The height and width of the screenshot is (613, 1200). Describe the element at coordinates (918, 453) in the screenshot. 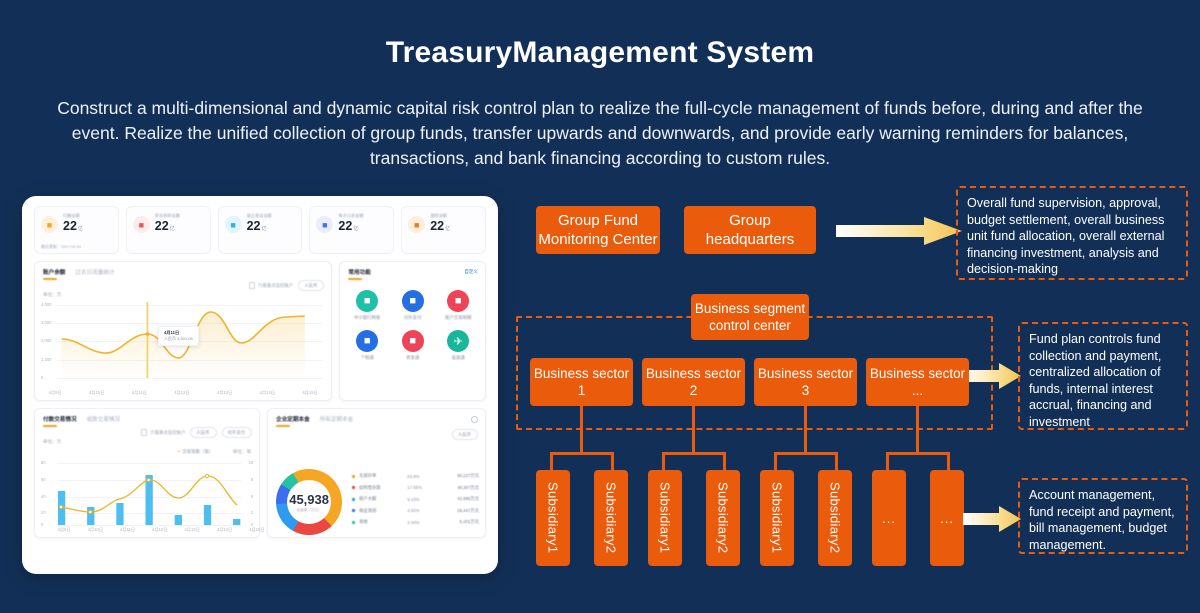

I see `connector-group-4-bar` at that location.